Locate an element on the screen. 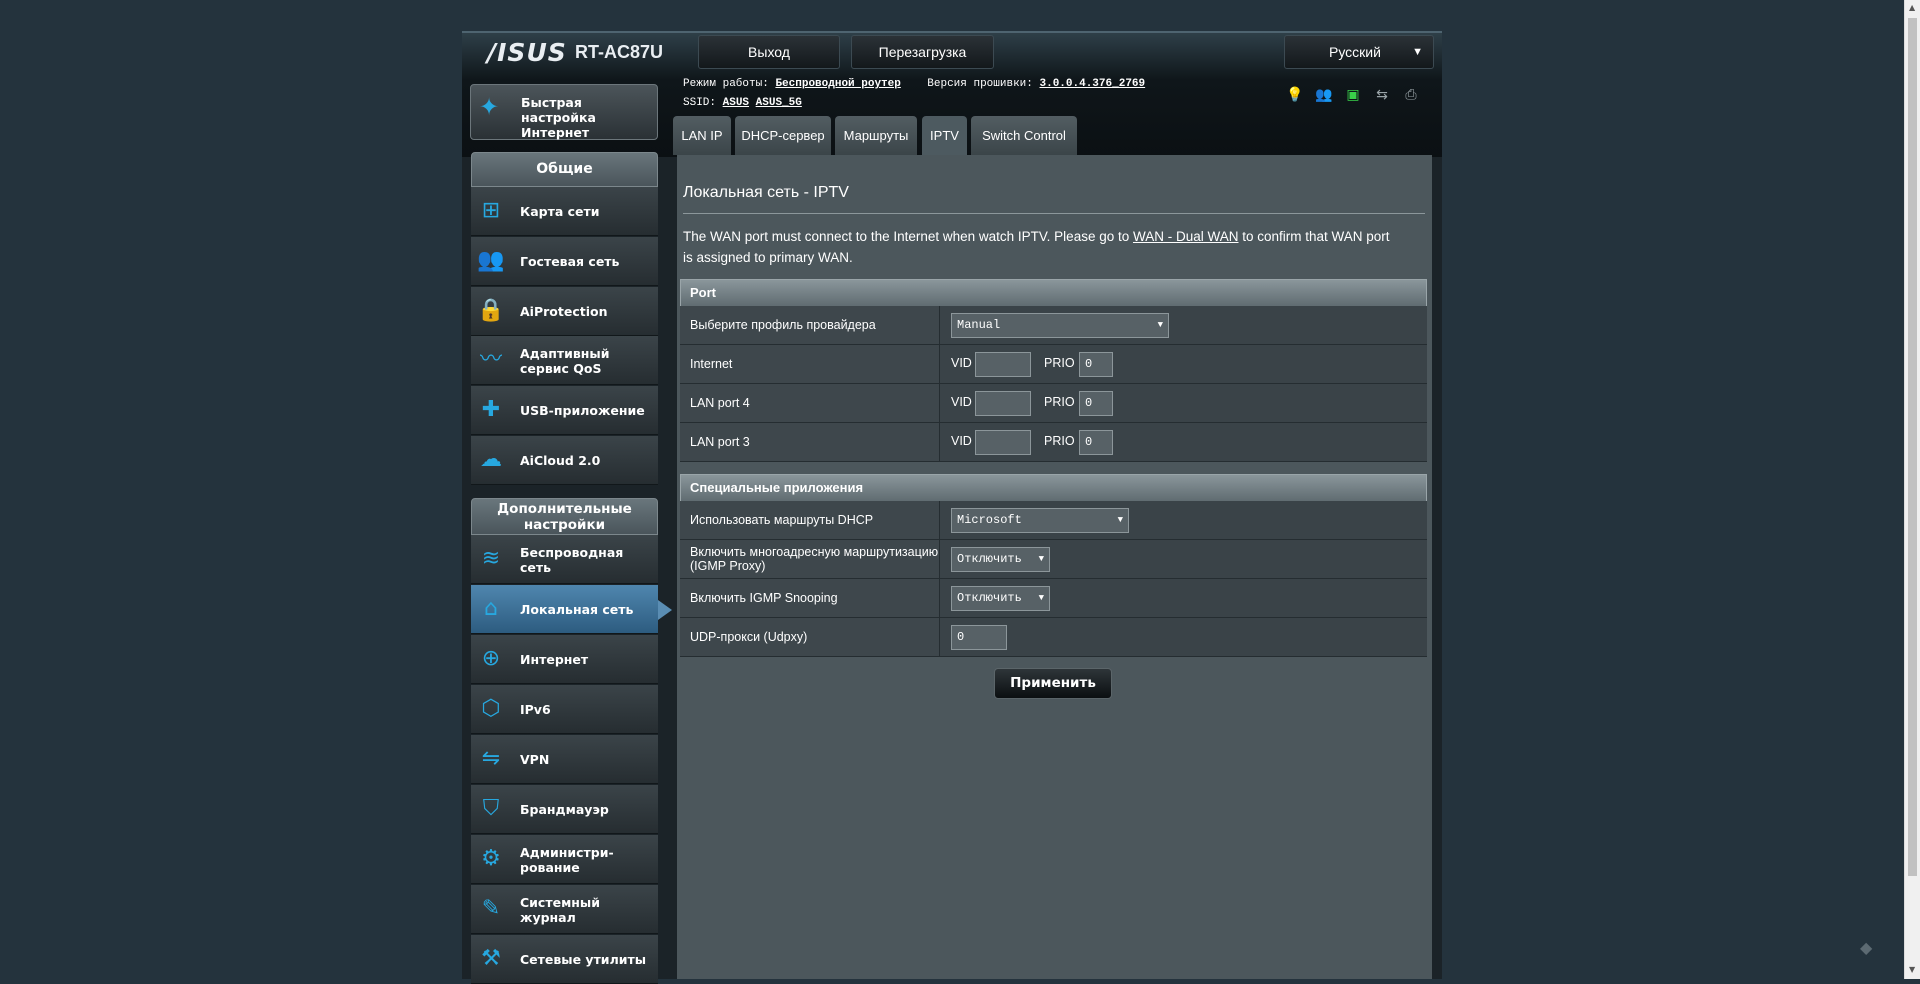  tab-routes: Маршруты is located at coordinates (876, 135).